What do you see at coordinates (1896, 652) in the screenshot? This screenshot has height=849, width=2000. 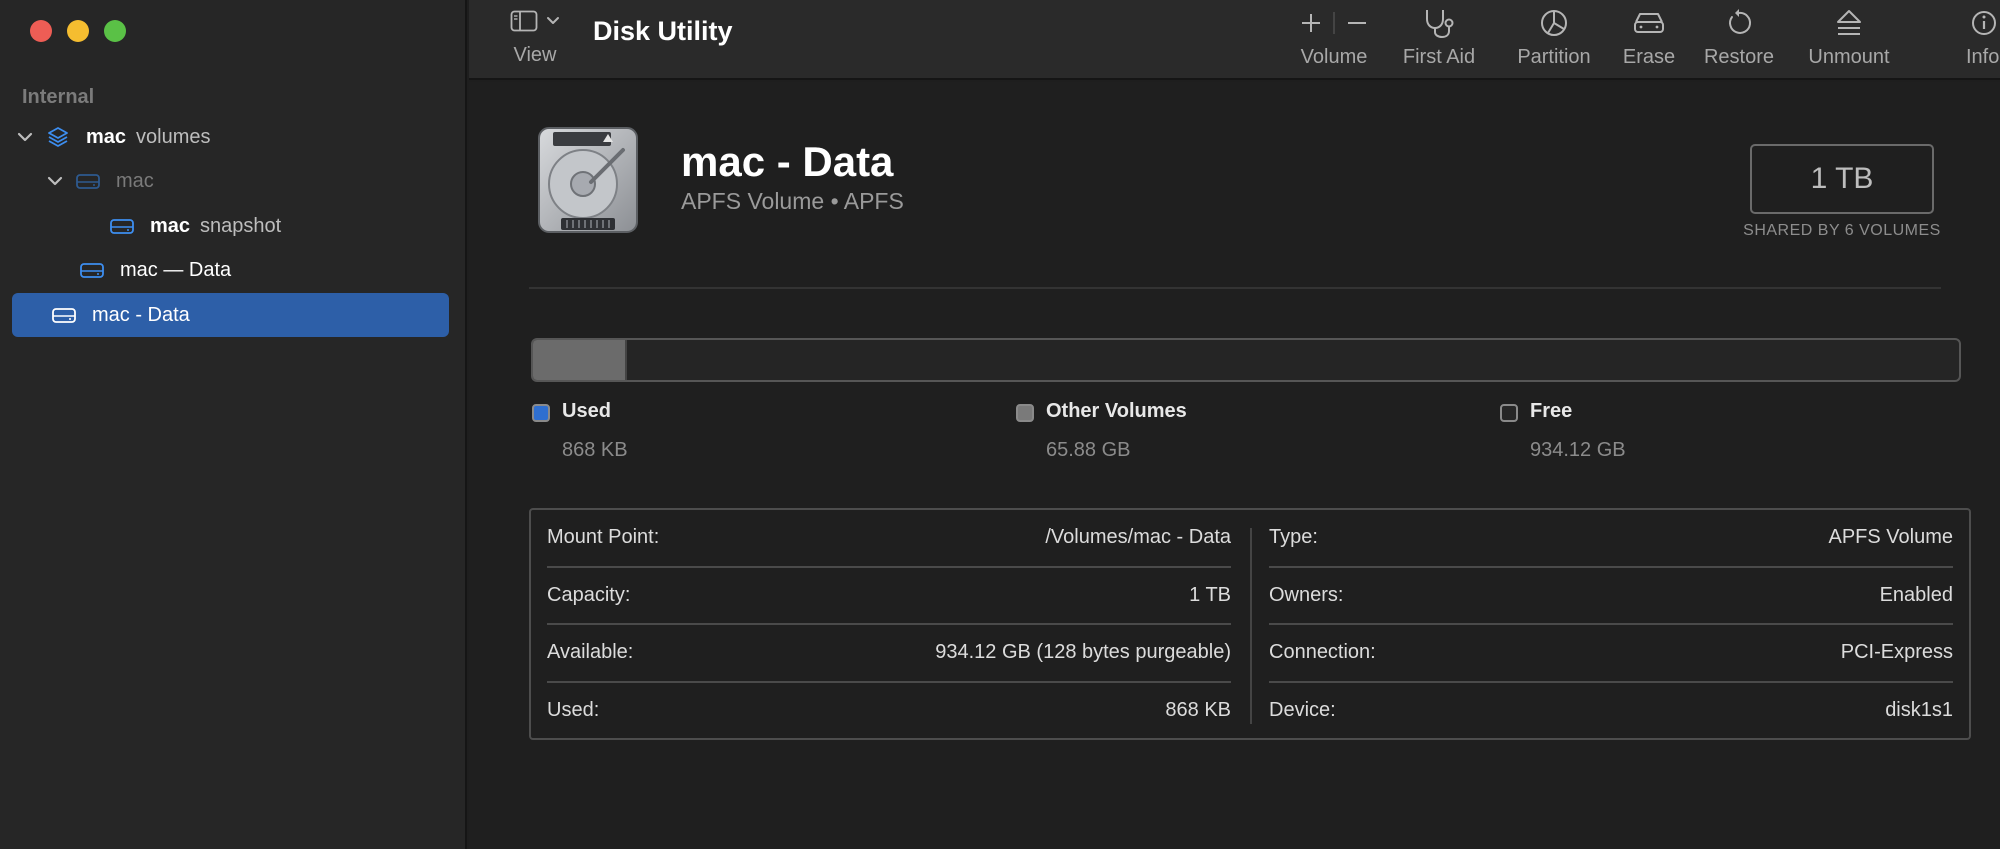 I see `info-value: PCI-Express` at bounding box center [1896, 652].